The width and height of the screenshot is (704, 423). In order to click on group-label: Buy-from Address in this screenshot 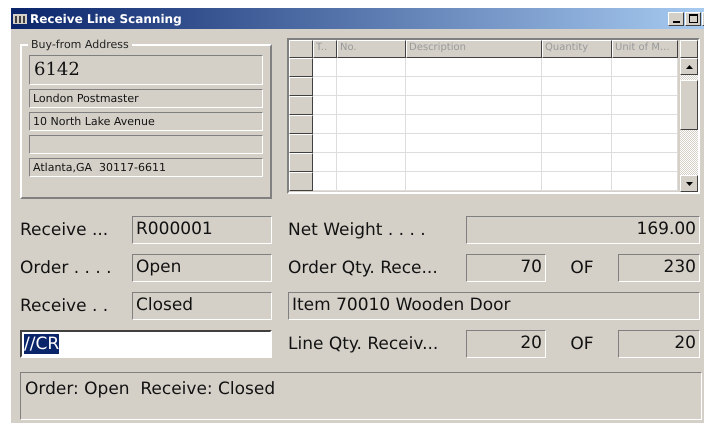, I will do `click(80, 44)`.